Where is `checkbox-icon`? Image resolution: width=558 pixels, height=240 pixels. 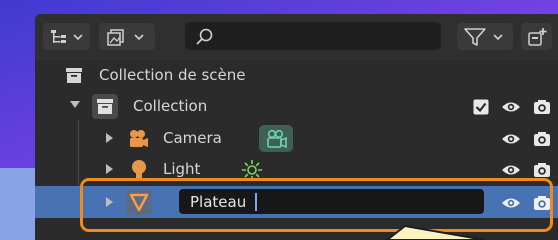
checkbox-icon is located at coordinates (481, 107).